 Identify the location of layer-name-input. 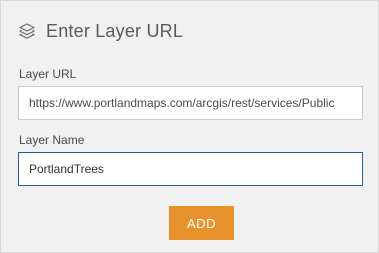
(190, 169).